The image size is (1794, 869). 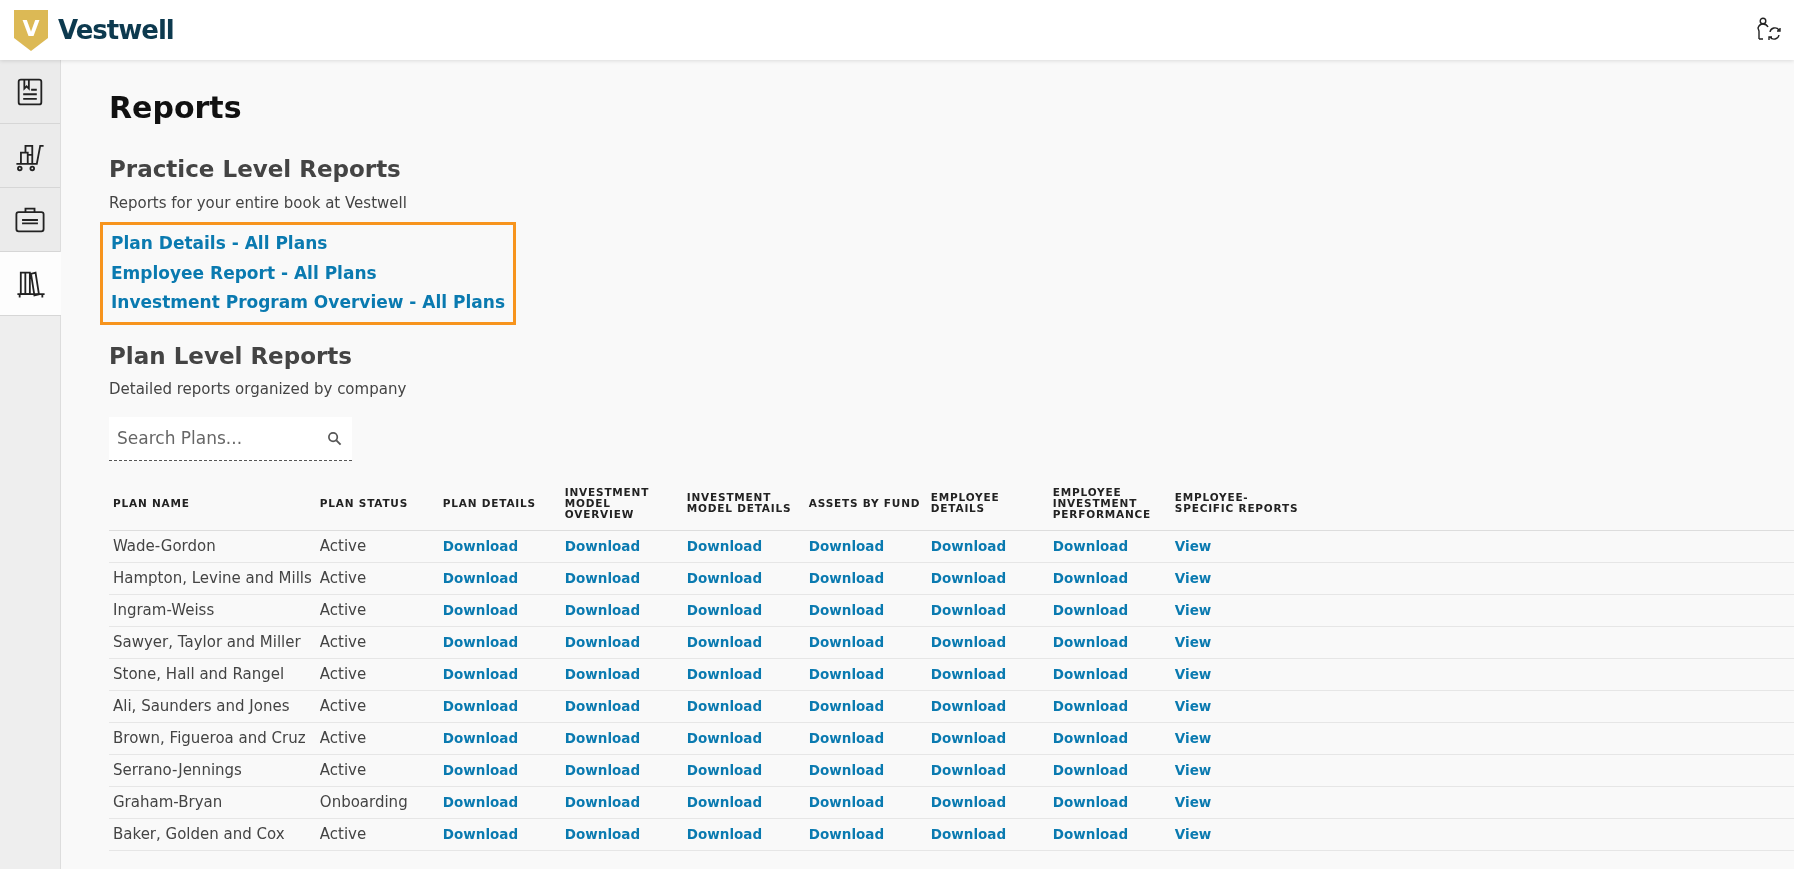 I want to click on person-refresh-icon, so click(x=1769, y=30).